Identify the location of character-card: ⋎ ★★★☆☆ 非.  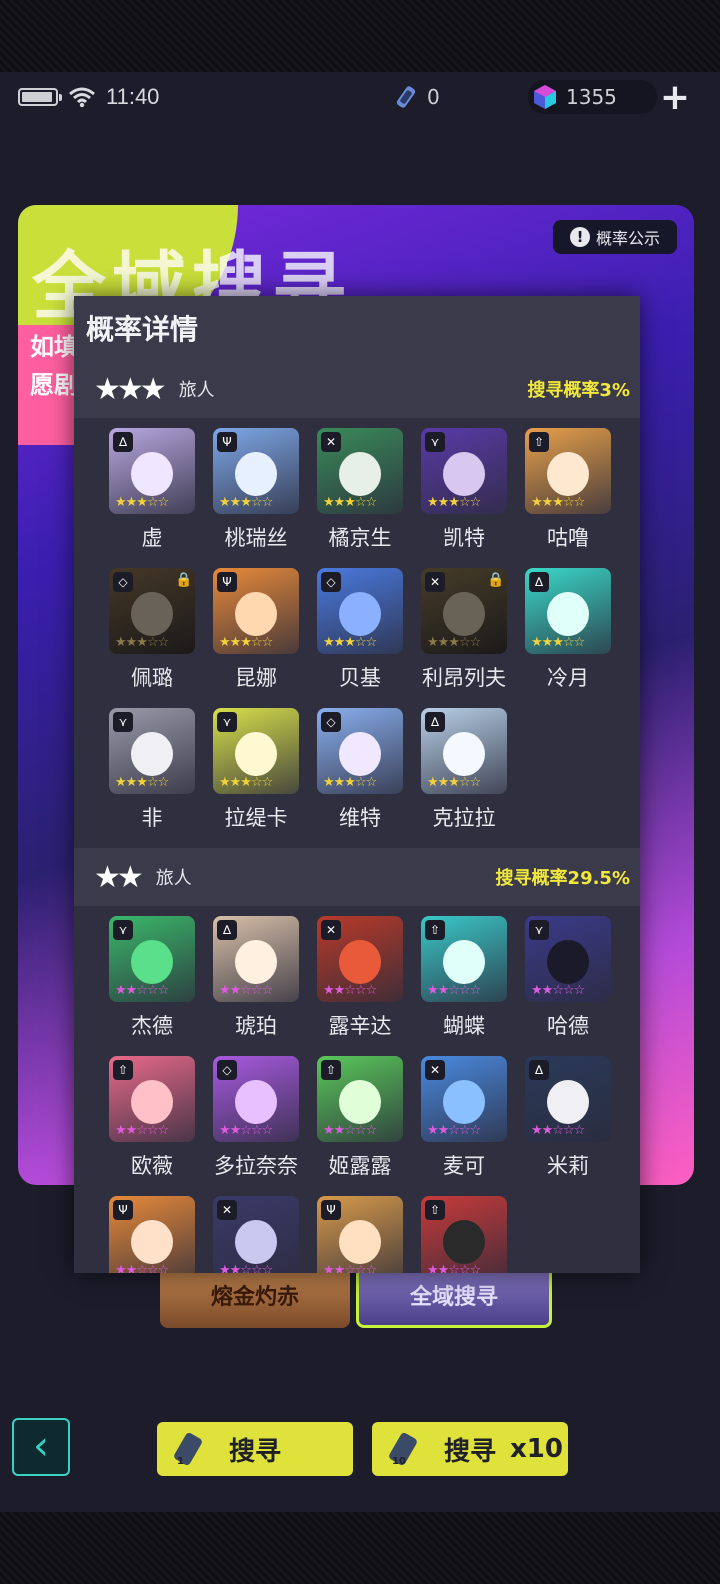
(152, 778).